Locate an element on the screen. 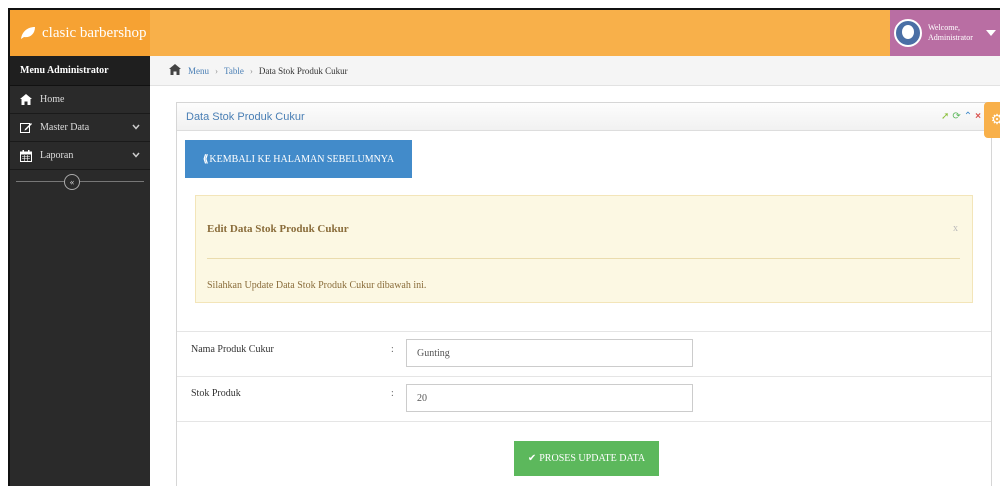  divider is located at coordinates (80, 181).